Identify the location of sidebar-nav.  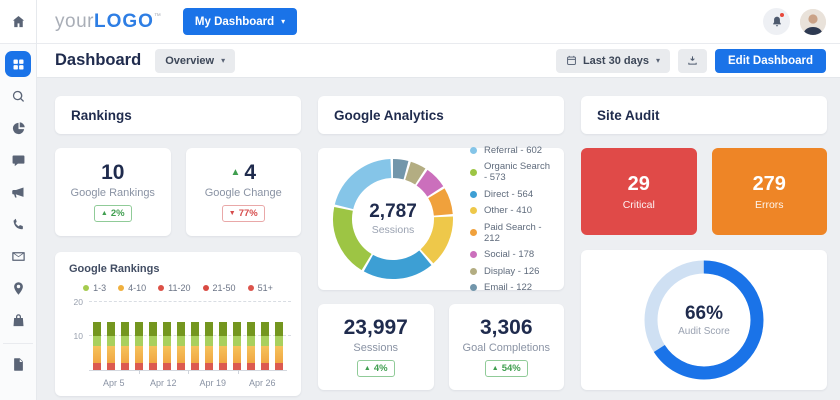
(18, 213).